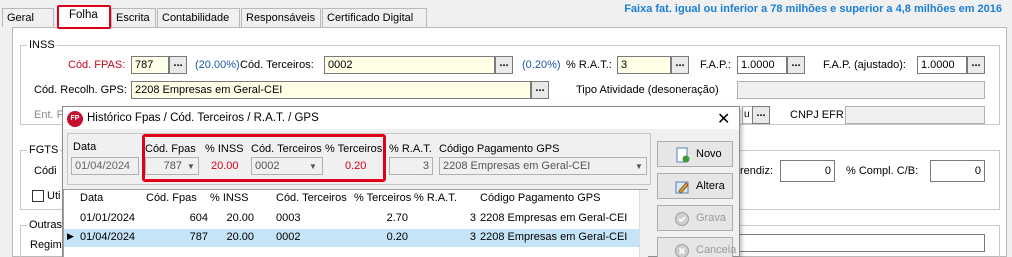  Describe the element at coordinates (695, 154) in the screenshot. I see `novo-button: Novo` at that location.